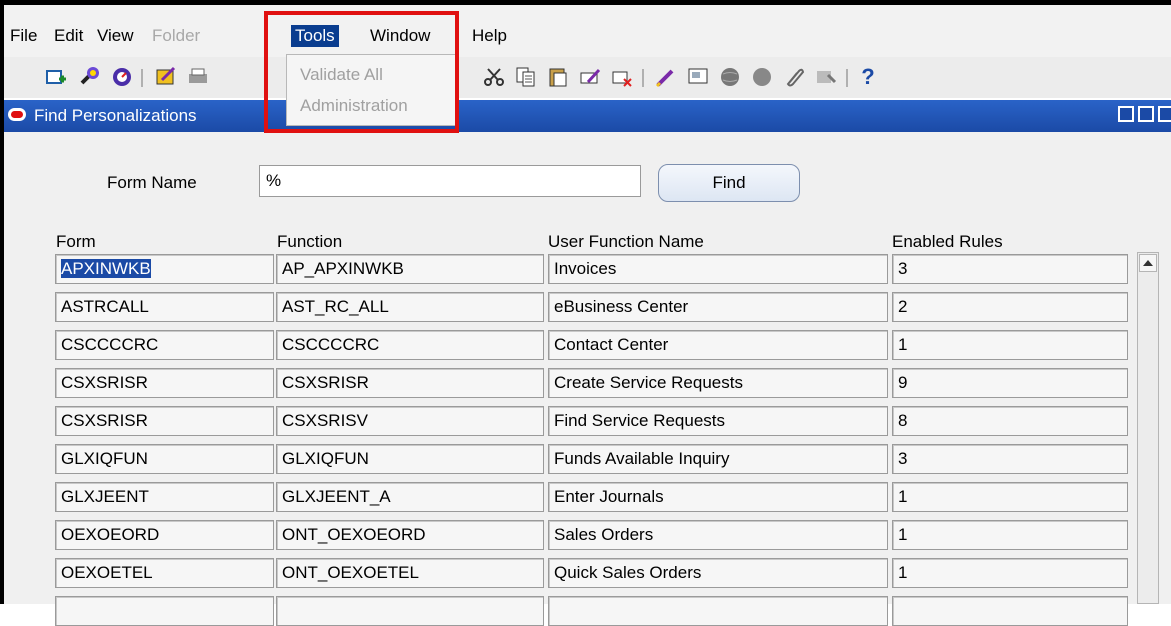 This screenshot has height=626, width=1171. What do you see at coordinates (729, 183) in the screenshot?
I see `find-button: Find` at bounding box center [729, 183].